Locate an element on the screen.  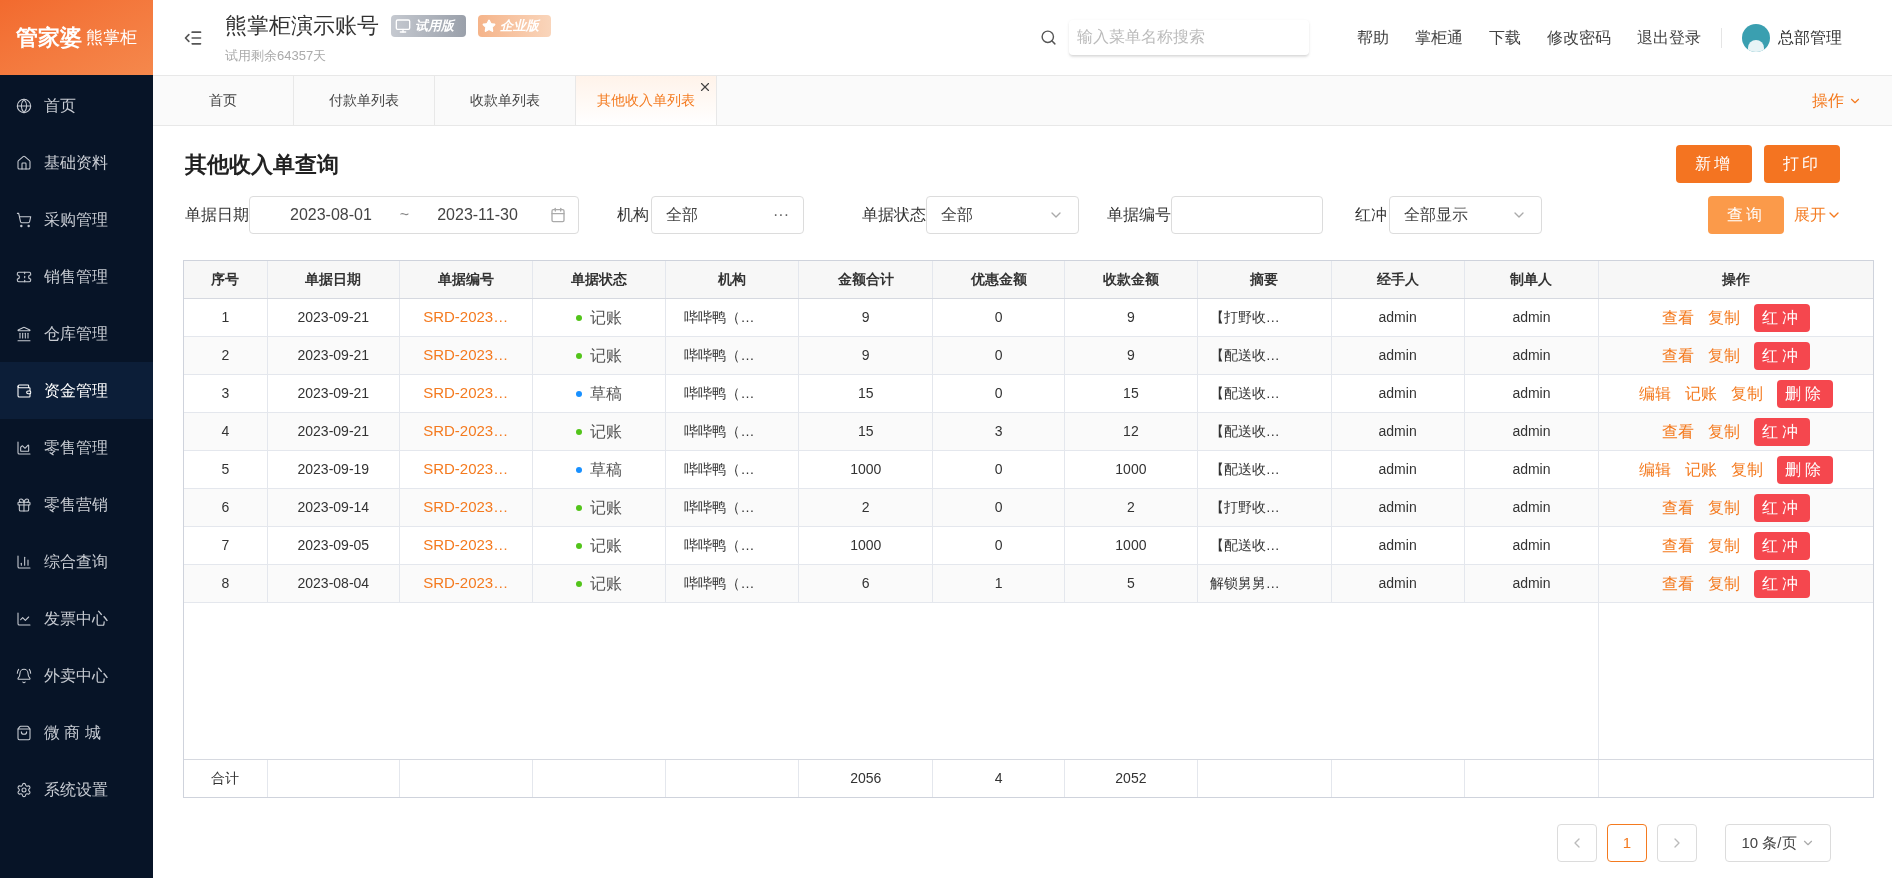
sidebar-item: 系统设置 is located at coordinates (76, 789).